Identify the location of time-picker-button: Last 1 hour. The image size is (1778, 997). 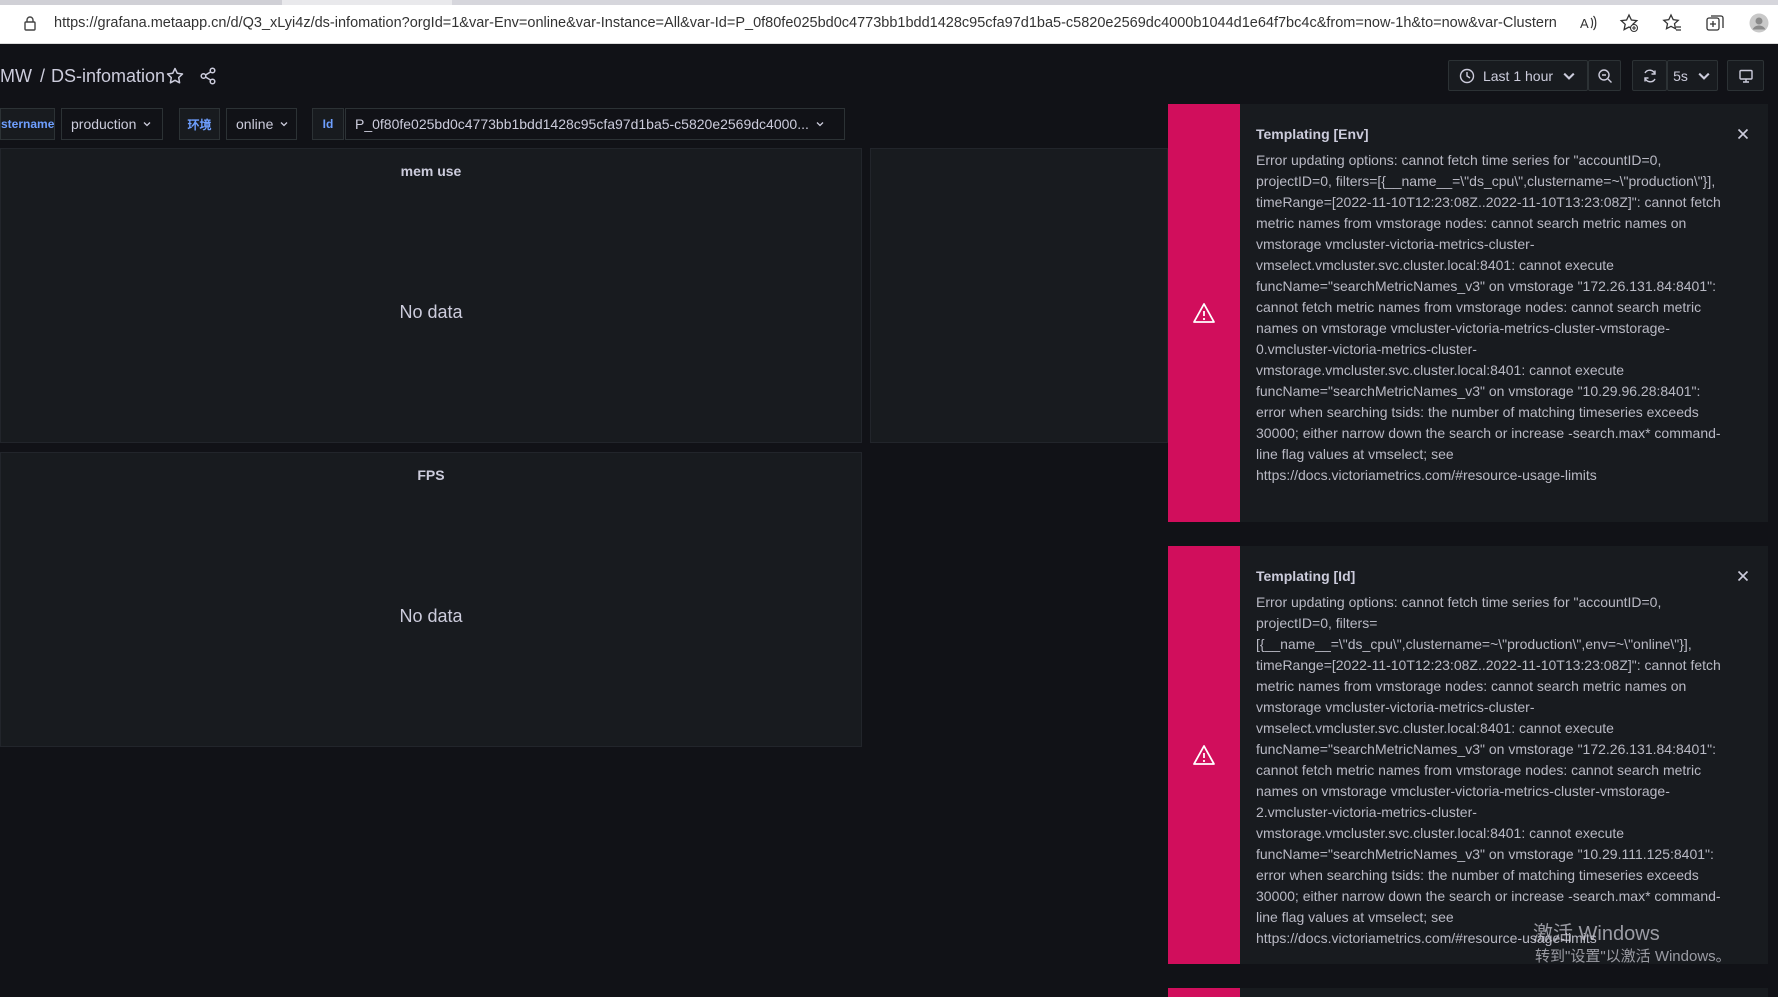
(1518, 75).